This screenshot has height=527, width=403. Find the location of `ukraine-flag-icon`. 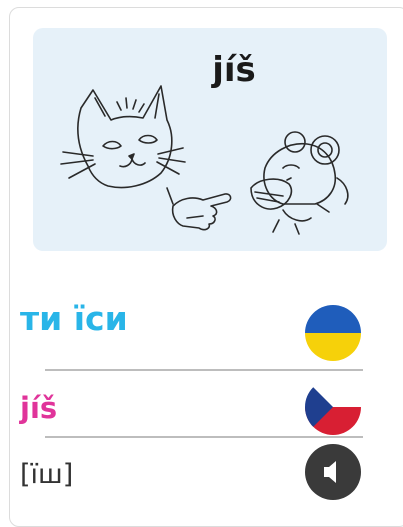

ukraine-flag-icon is located at coordinates (333, 333).